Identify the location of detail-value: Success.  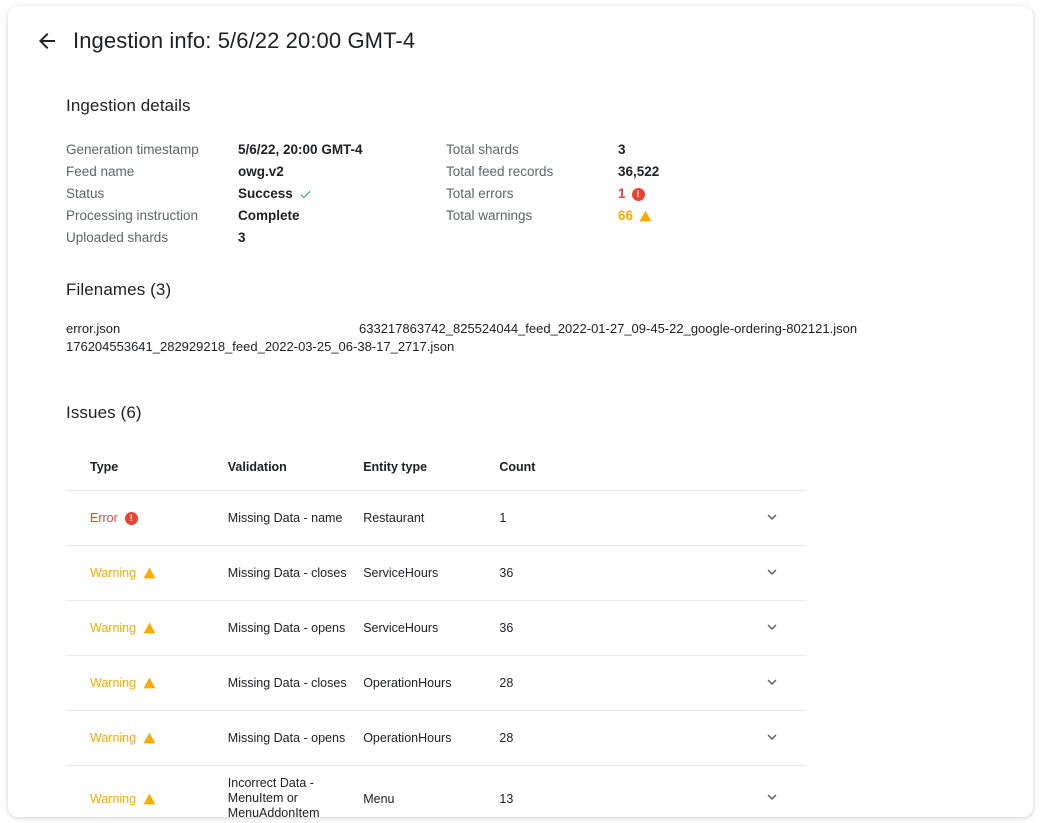
(275, 194).